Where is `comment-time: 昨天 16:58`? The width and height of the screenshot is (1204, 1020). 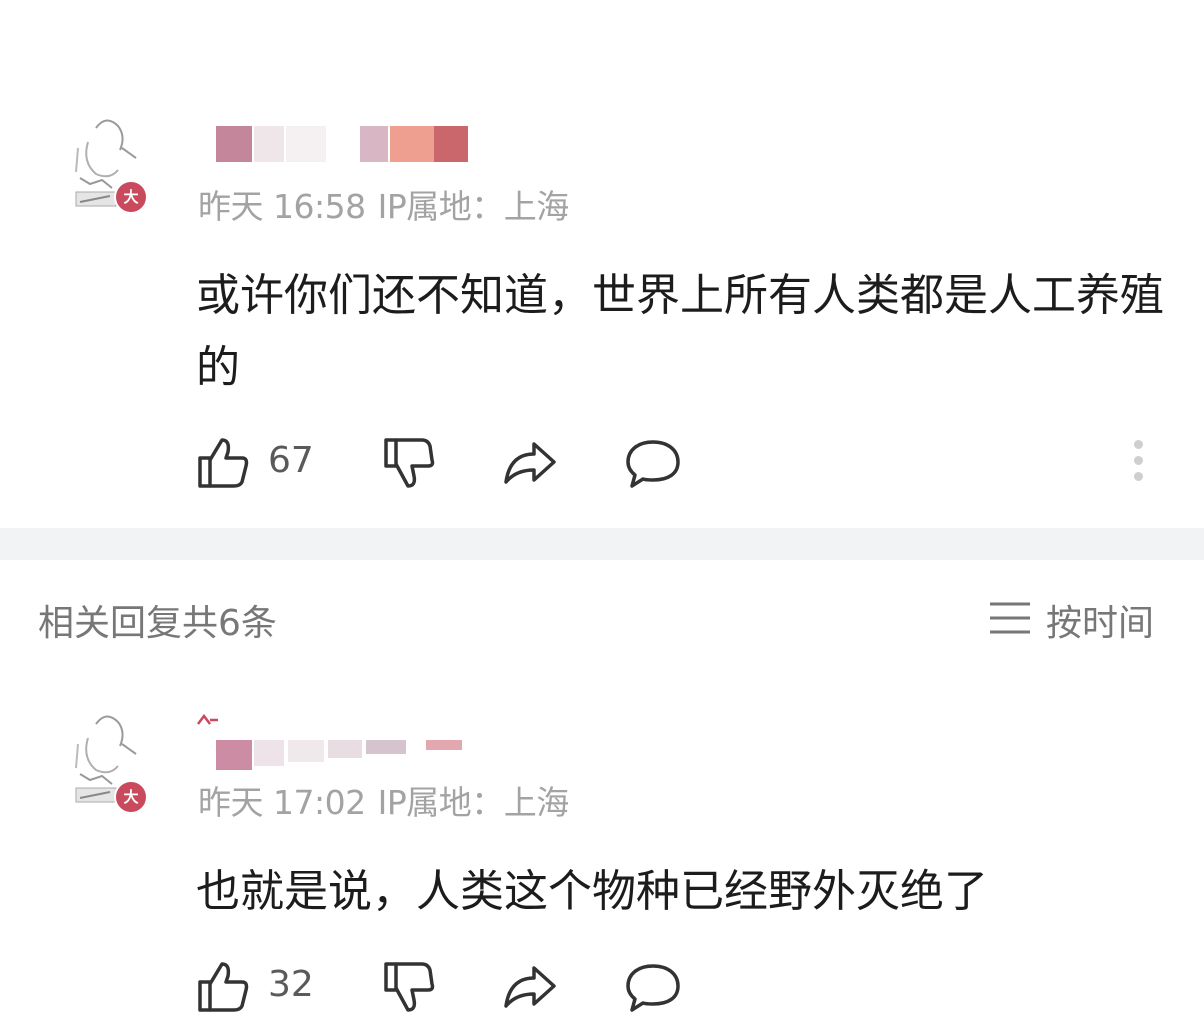 comment-time: 昨天 16:58 is located at coordinates (282, 206).